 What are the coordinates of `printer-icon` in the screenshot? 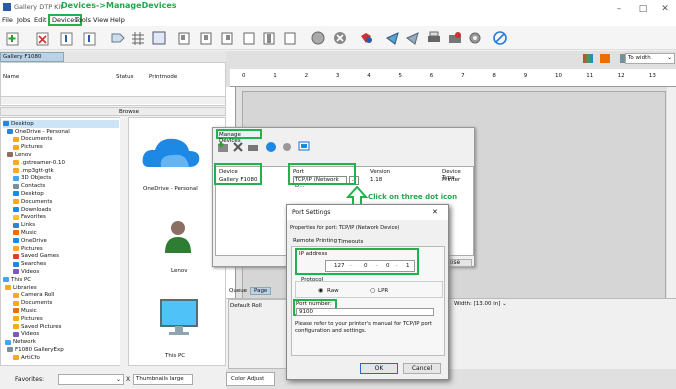 It's located at (434, 38).